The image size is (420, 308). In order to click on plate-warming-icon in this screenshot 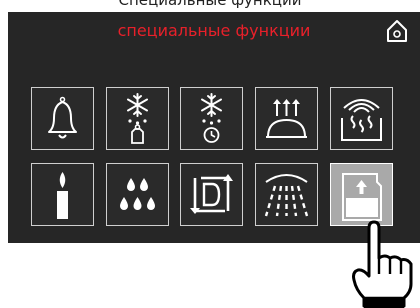, I will do `click(361, 120)`.